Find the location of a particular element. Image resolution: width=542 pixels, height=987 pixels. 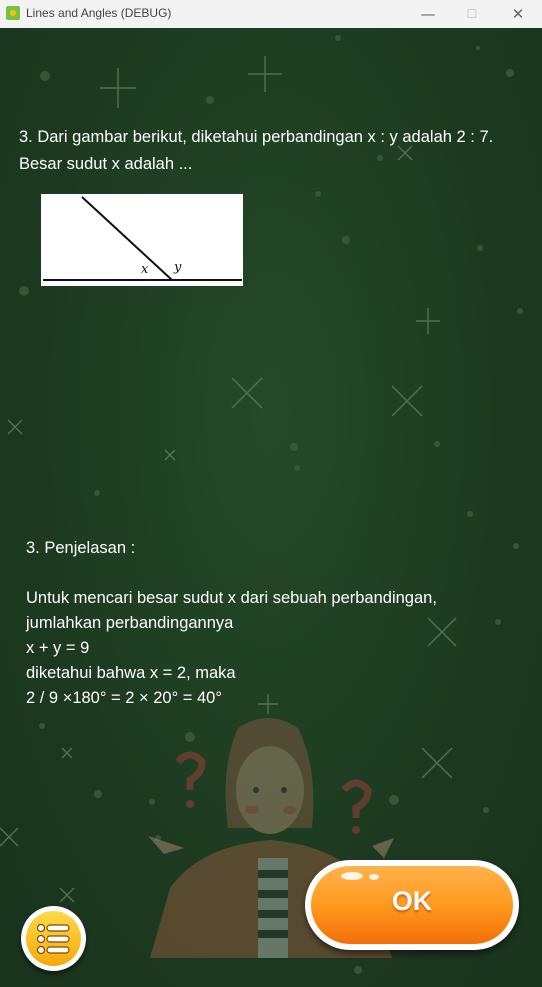

angle-figure: x y is located at coordinates (142, 240).